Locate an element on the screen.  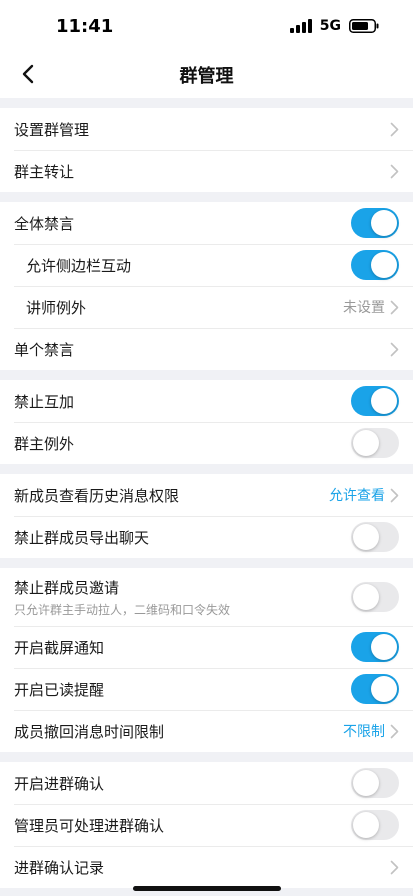
settings-row: 成员撤回消息时间限制 不限制 is located at coordinates (206, 731).